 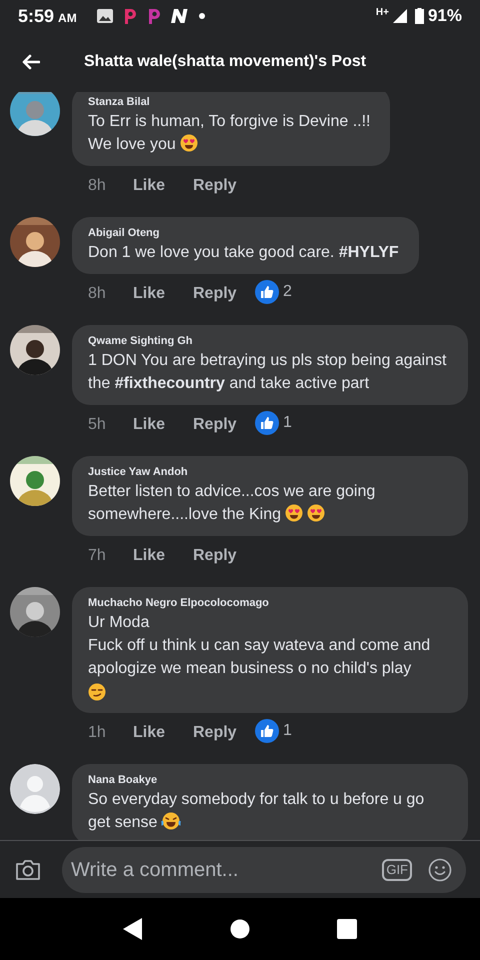 I want to click on comment-text: Fuck off u think u can say wateva and come and apologize we mean business o no child's play, so click(x=260, y=657).